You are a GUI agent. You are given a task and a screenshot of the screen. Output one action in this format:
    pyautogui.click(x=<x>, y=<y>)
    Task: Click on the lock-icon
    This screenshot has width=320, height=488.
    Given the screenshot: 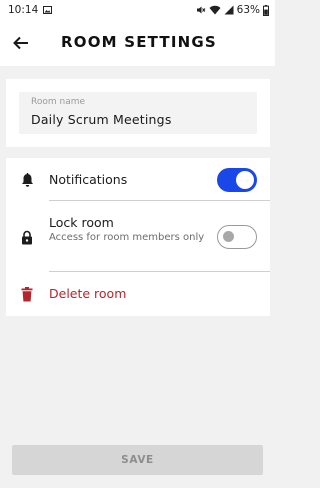 What is the action you would take?
    pyautogui.click(x=27, y=237)
    